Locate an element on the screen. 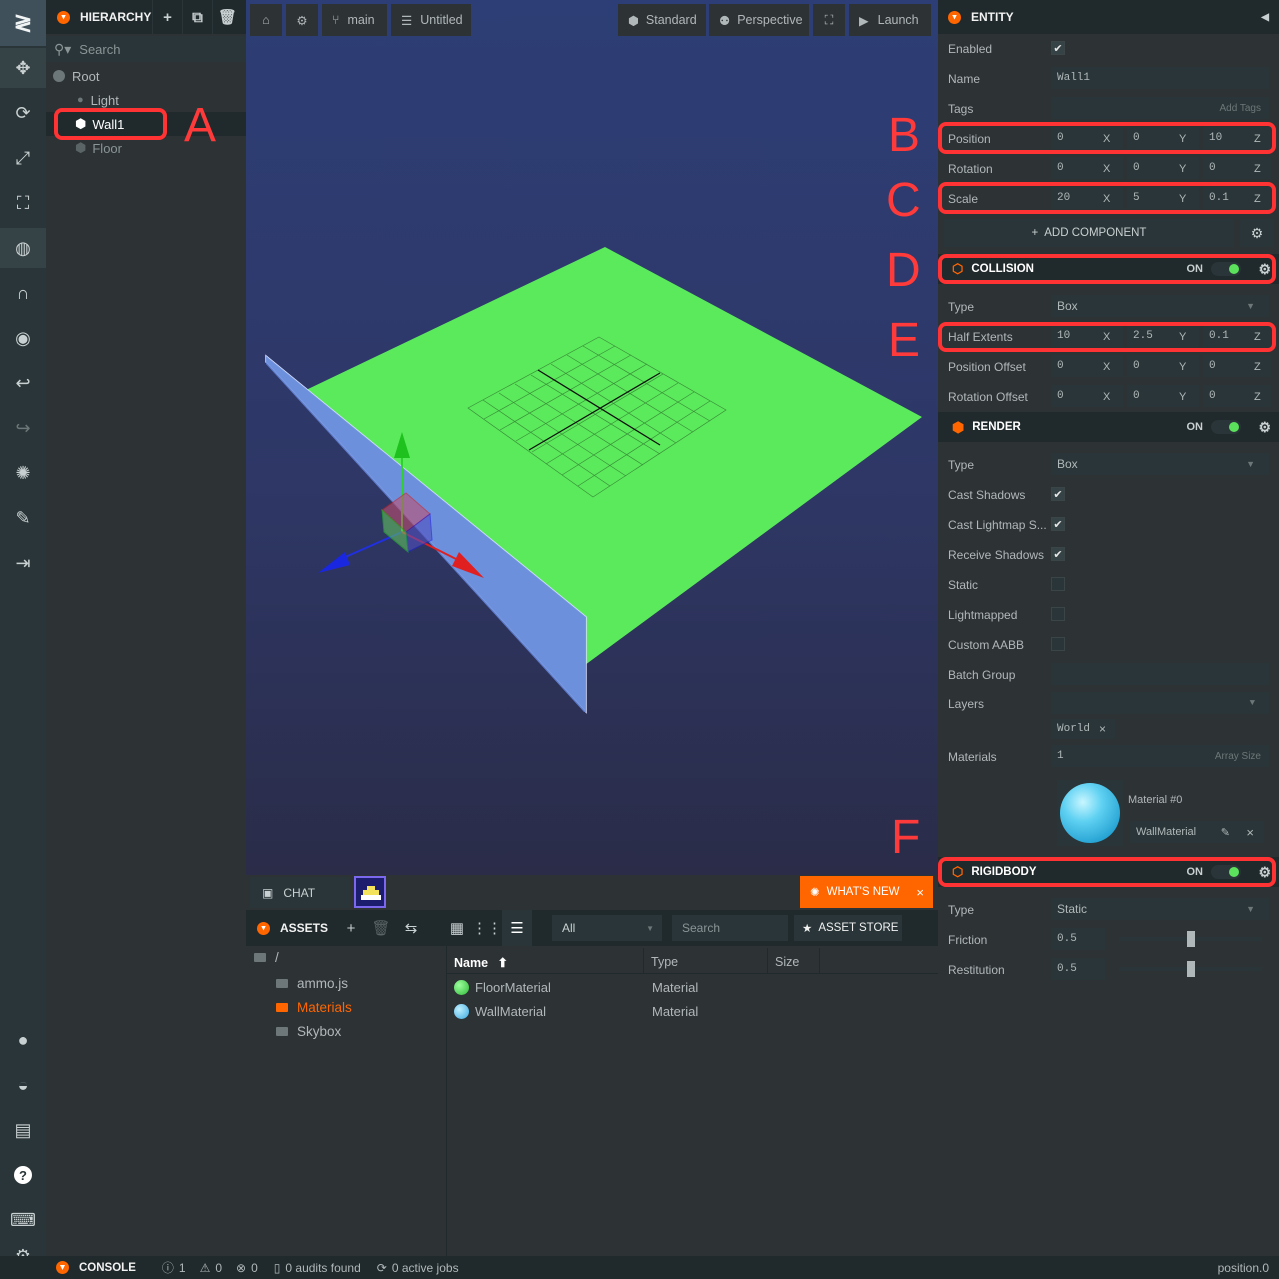  github-icon: ● is located at coordinates (23, 1040).